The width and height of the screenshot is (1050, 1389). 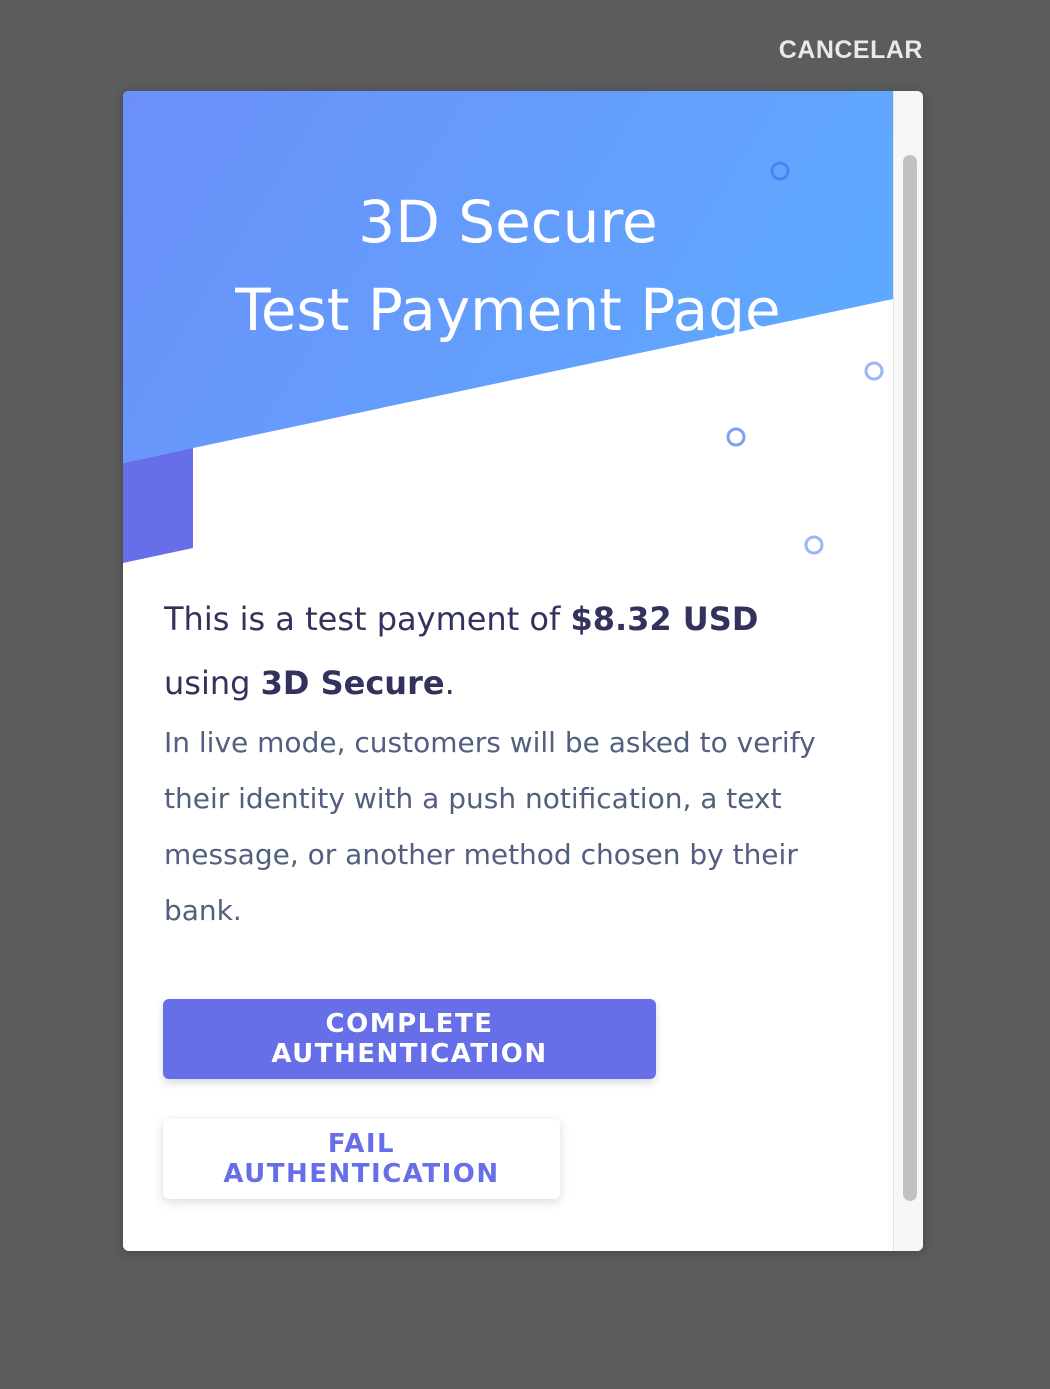 I want to click on summary-prefix: This is a test payment of, so click(x=367, y=619).